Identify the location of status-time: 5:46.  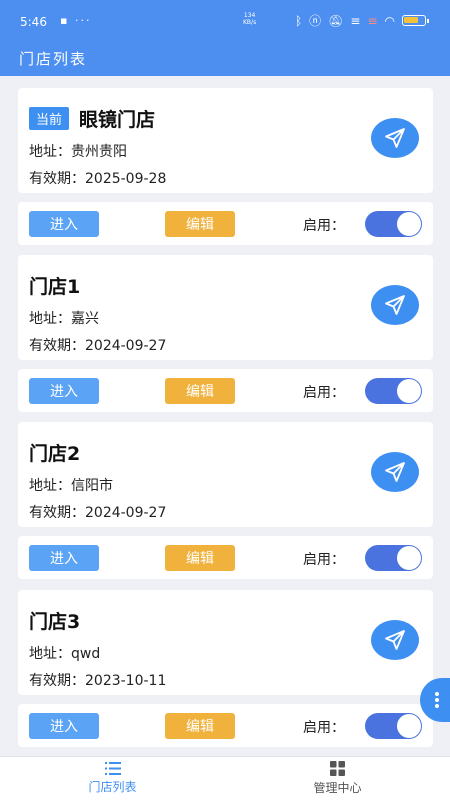
(33, 22).